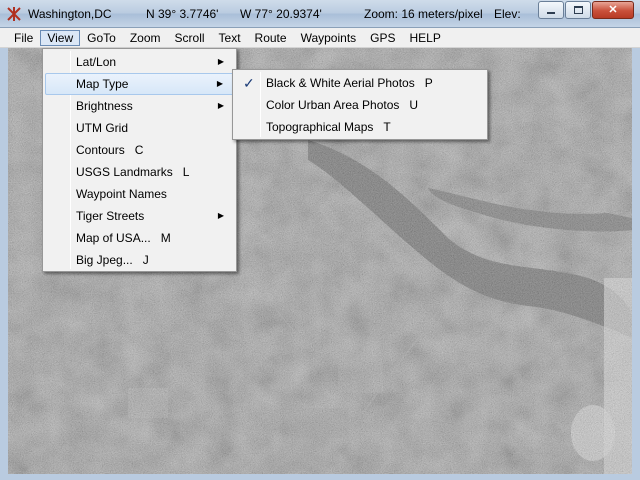  What do you see at coordinates (333, 105) in the screenshot?
I see `menu-item-label: Color Urban Area Photos` at bounding box center [333, 105].